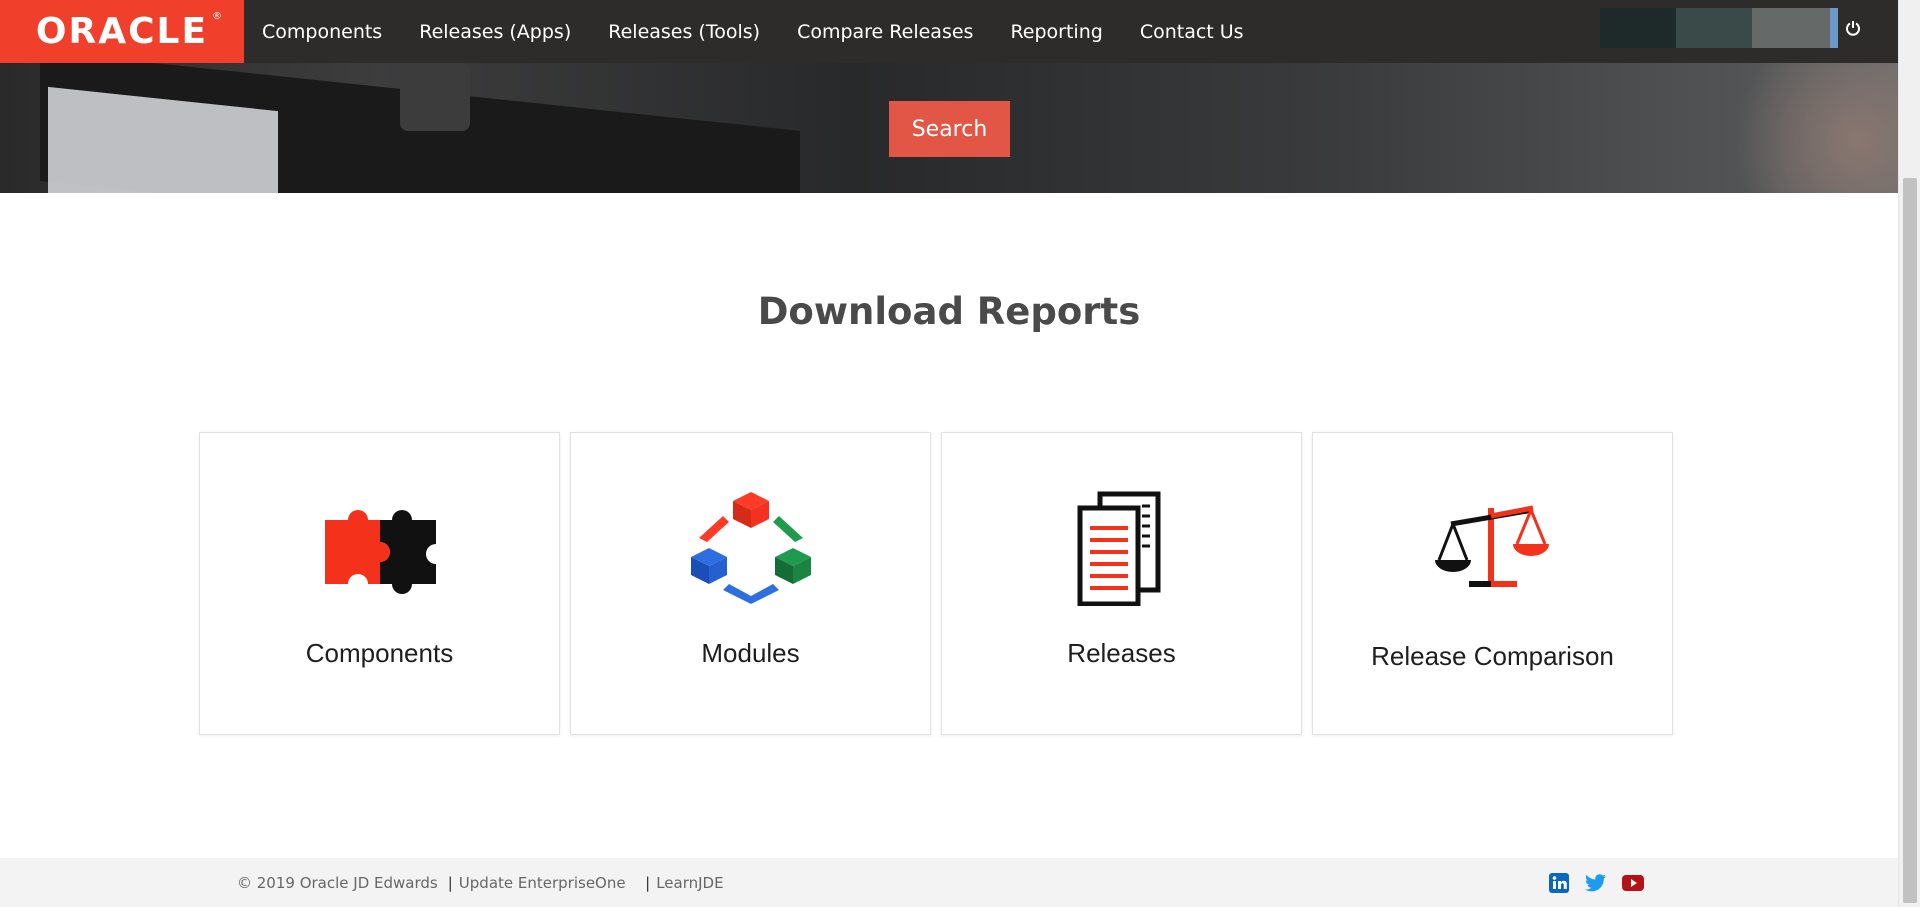  Describe the element at coordinates (684, 32) in the screenshot. I see `nav-releases-tools: Releases (Tools)` at that location.